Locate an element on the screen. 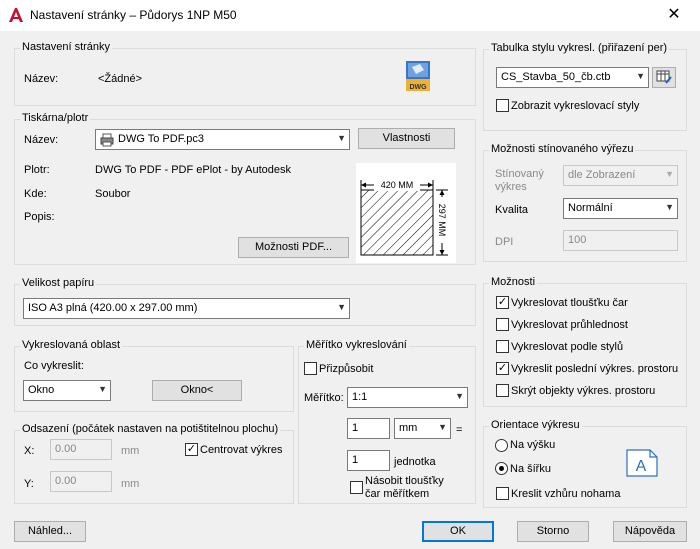  plotter-value: DWG To PDF - PDF ePlot - by Autodesk is located at coordinates (193, 170).